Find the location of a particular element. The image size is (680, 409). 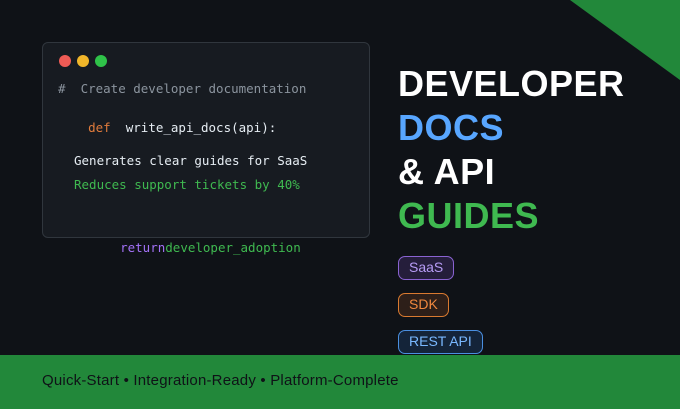

return-value: developer_adoption is located at coordinates (233, 247).